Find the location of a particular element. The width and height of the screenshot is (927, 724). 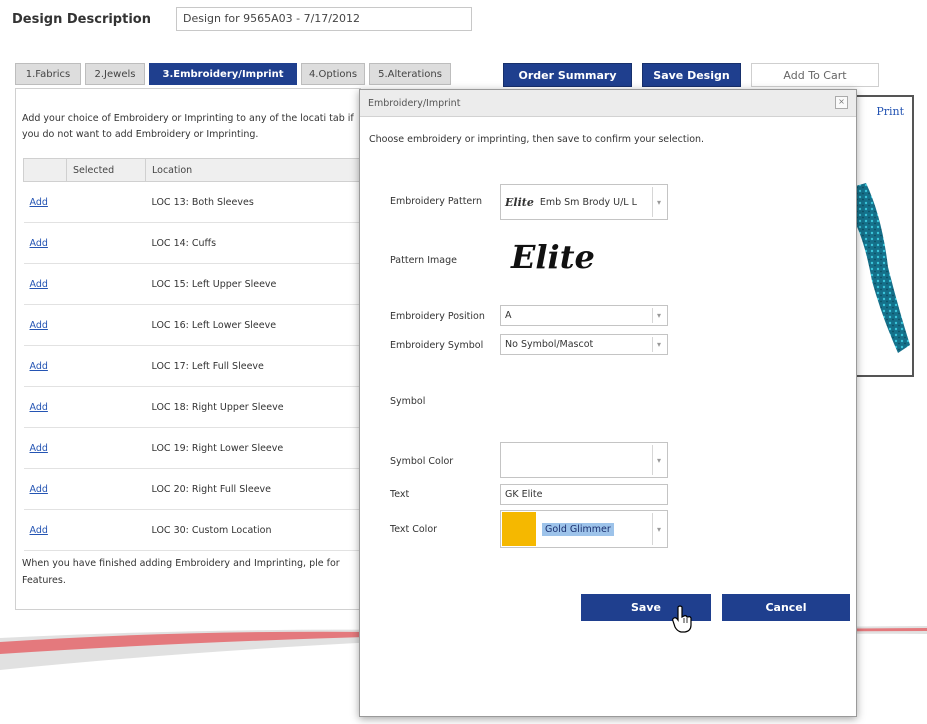

col-location-header: Location is located at coordinates (253, 170).